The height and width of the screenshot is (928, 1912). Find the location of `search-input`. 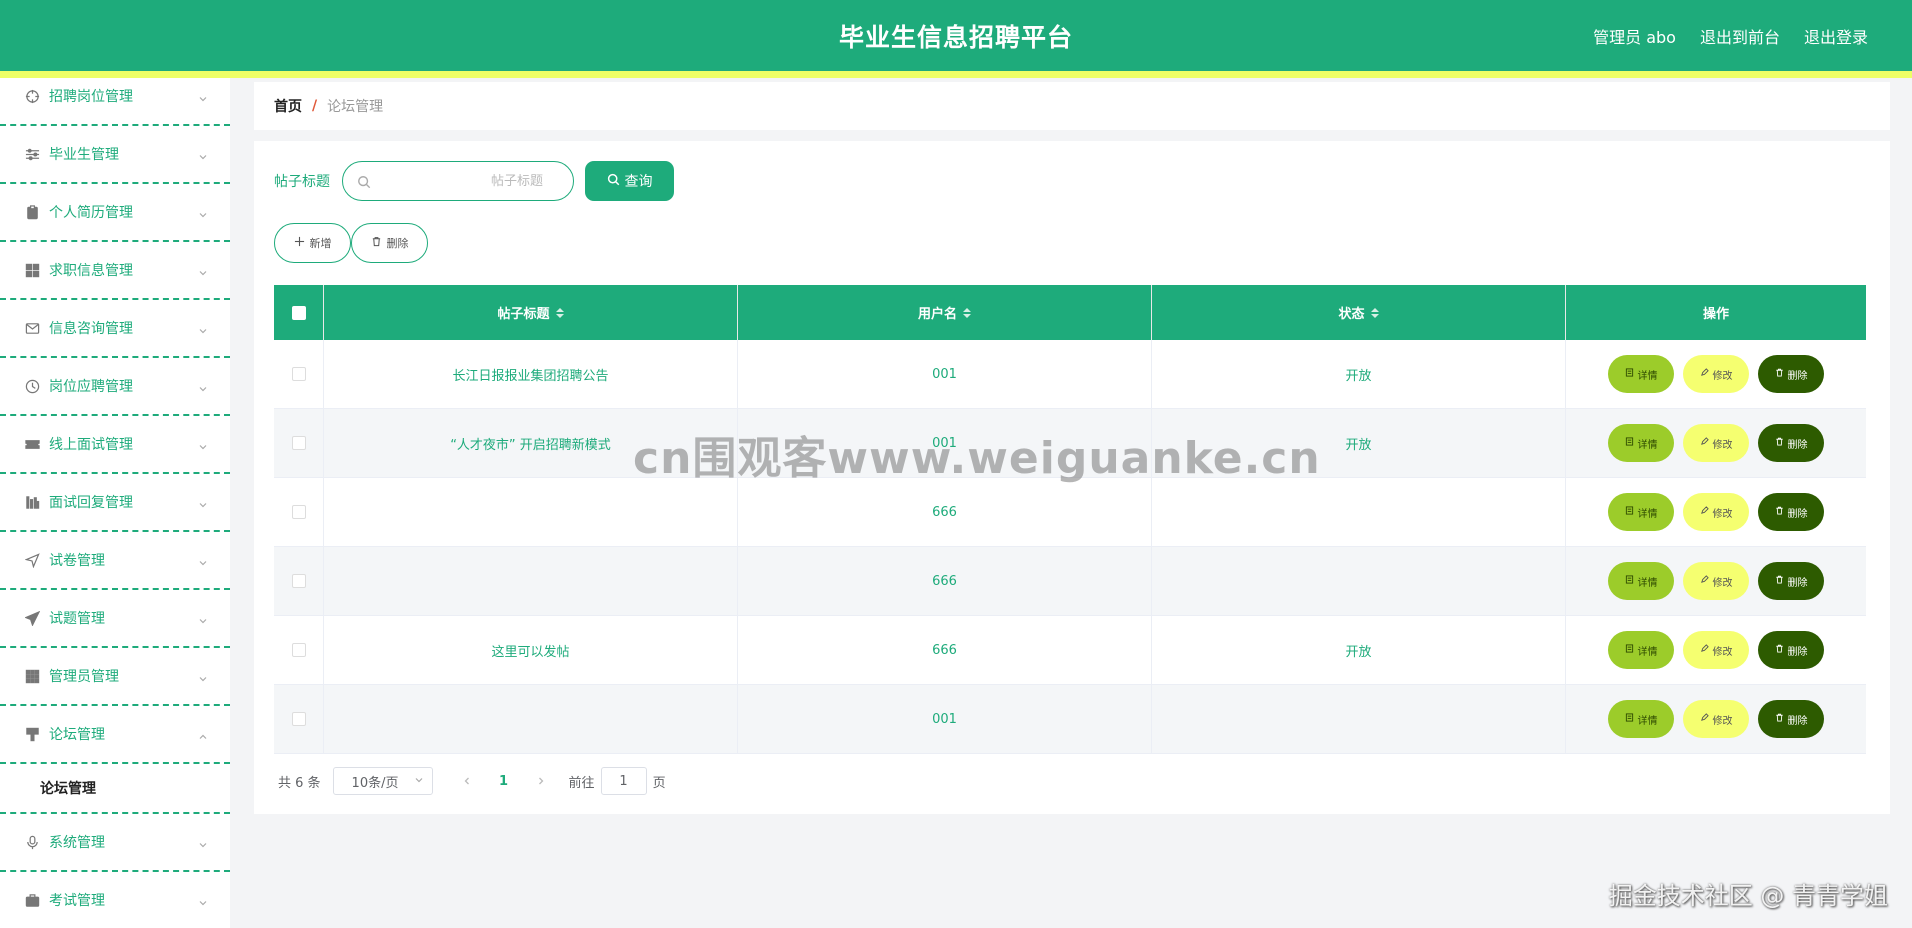

search-input is located at coordinates (465, 181).